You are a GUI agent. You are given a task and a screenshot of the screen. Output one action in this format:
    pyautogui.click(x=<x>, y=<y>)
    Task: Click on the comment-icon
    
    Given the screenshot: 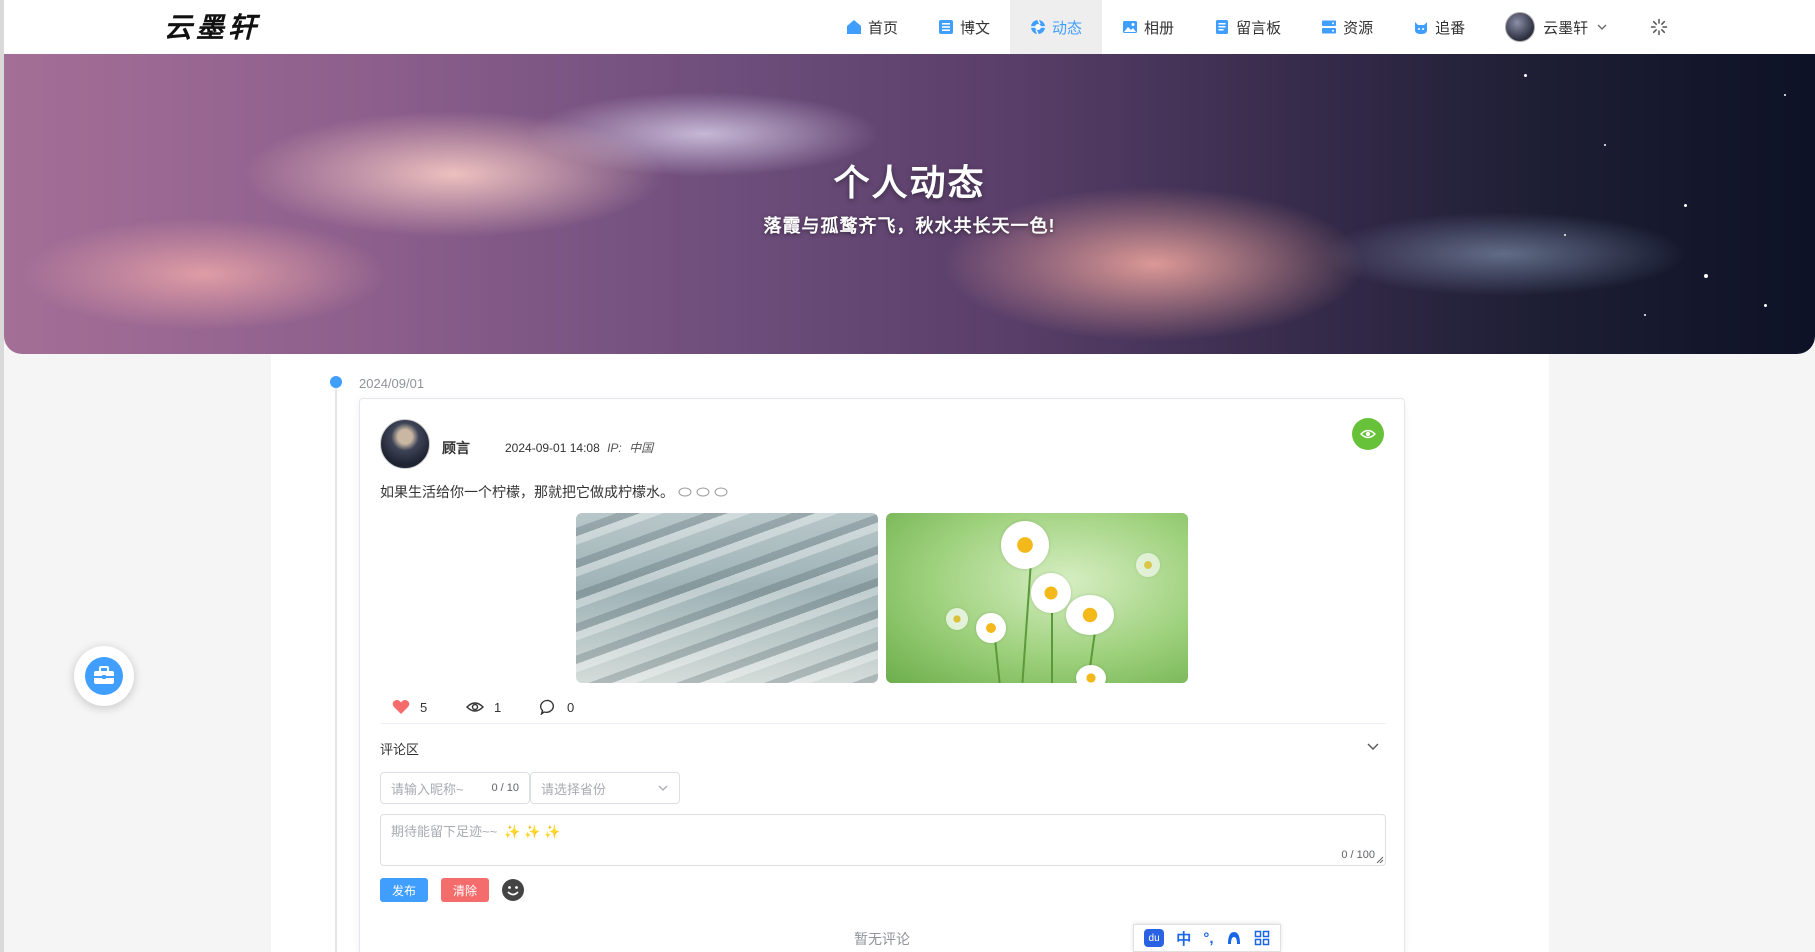 What is the action you would take?
    pyautogui.click(x=547, y=707)
    